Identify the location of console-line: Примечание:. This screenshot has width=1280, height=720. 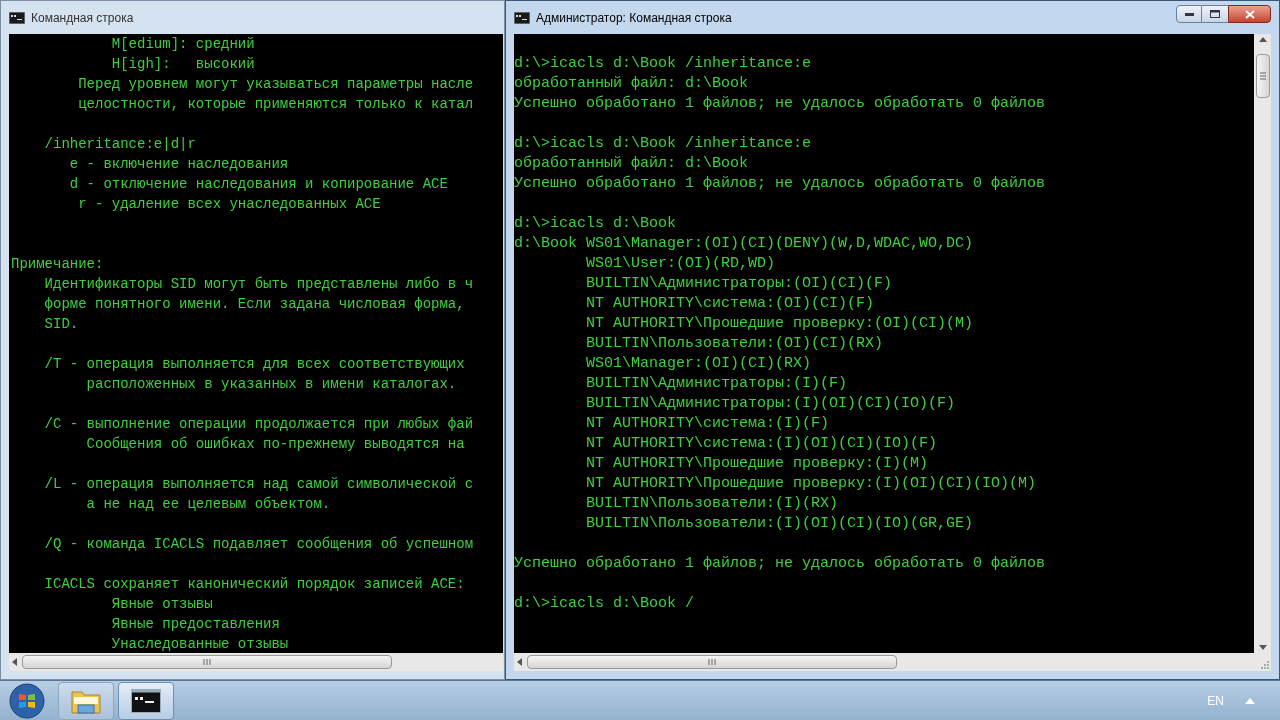
(57, 264).